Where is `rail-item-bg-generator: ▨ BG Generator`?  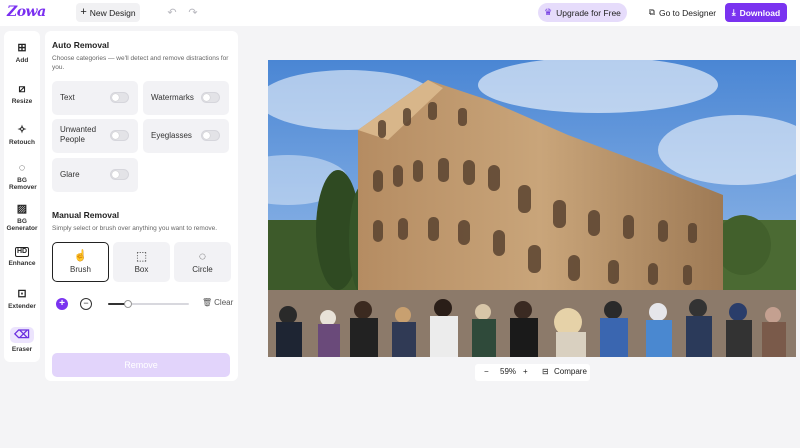 rail-item-bg-generator: ▨ BG Generator is located at coordinates (22, 217).